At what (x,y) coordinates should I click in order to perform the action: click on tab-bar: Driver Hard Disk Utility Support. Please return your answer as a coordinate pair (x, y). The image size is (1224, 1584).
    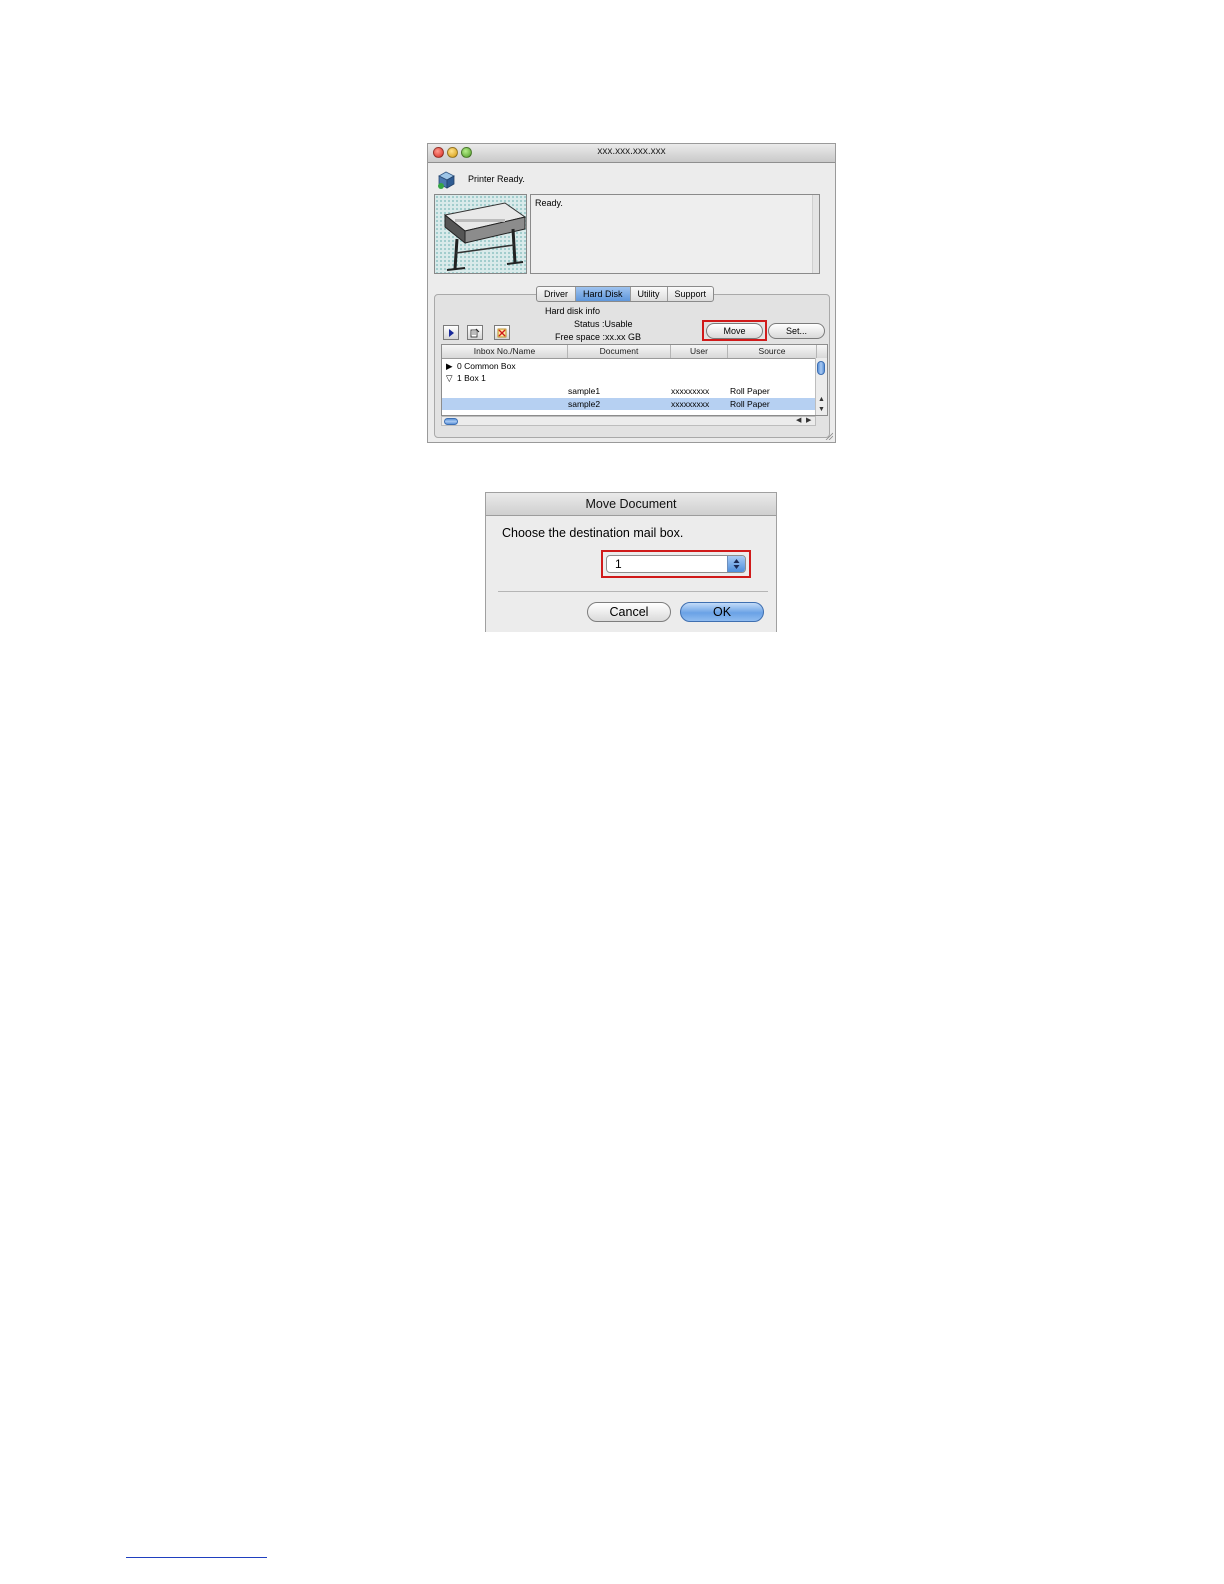
    Looking at the image, I should click on (625, 294).